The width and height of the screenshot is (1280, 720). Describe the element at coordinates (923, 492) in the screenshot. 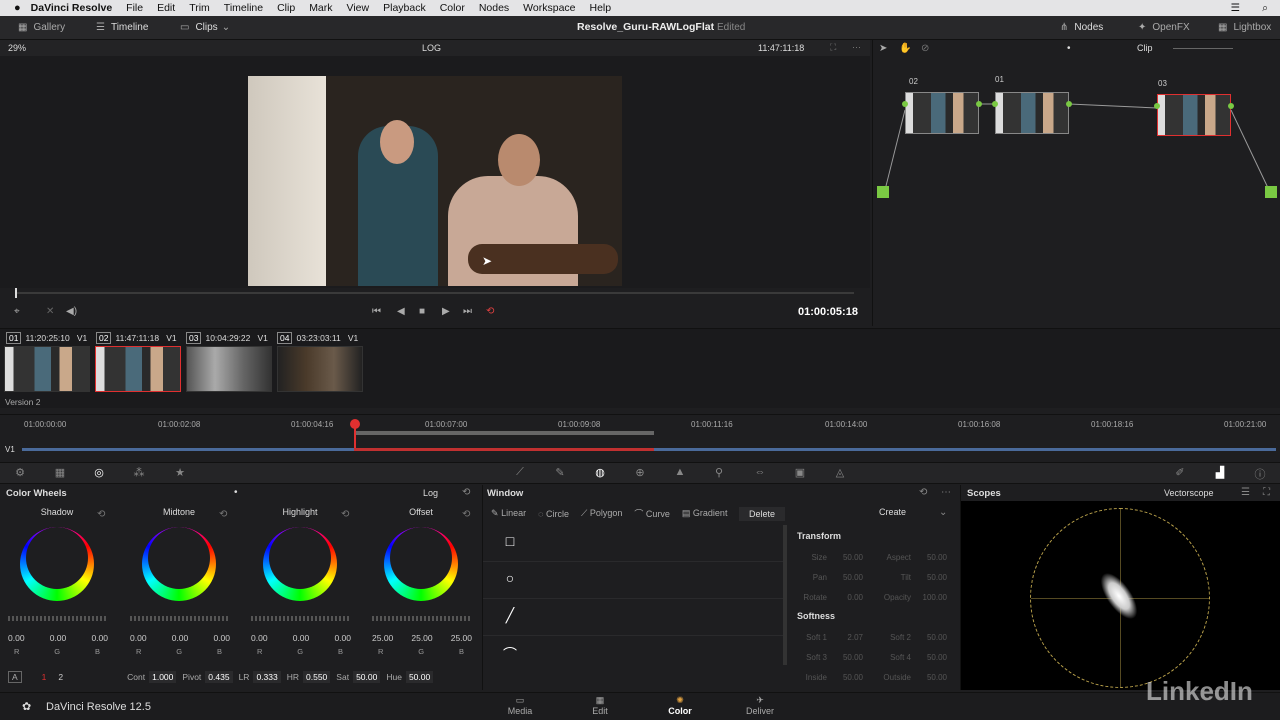

I see `window-reset-icon: ⟲` at that location.